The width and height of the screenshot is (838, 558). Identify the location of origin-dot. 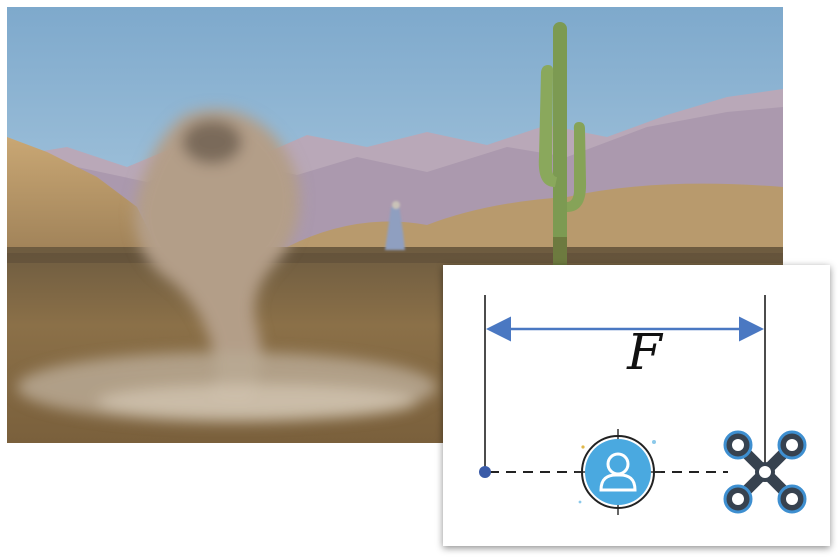
(485, 472).